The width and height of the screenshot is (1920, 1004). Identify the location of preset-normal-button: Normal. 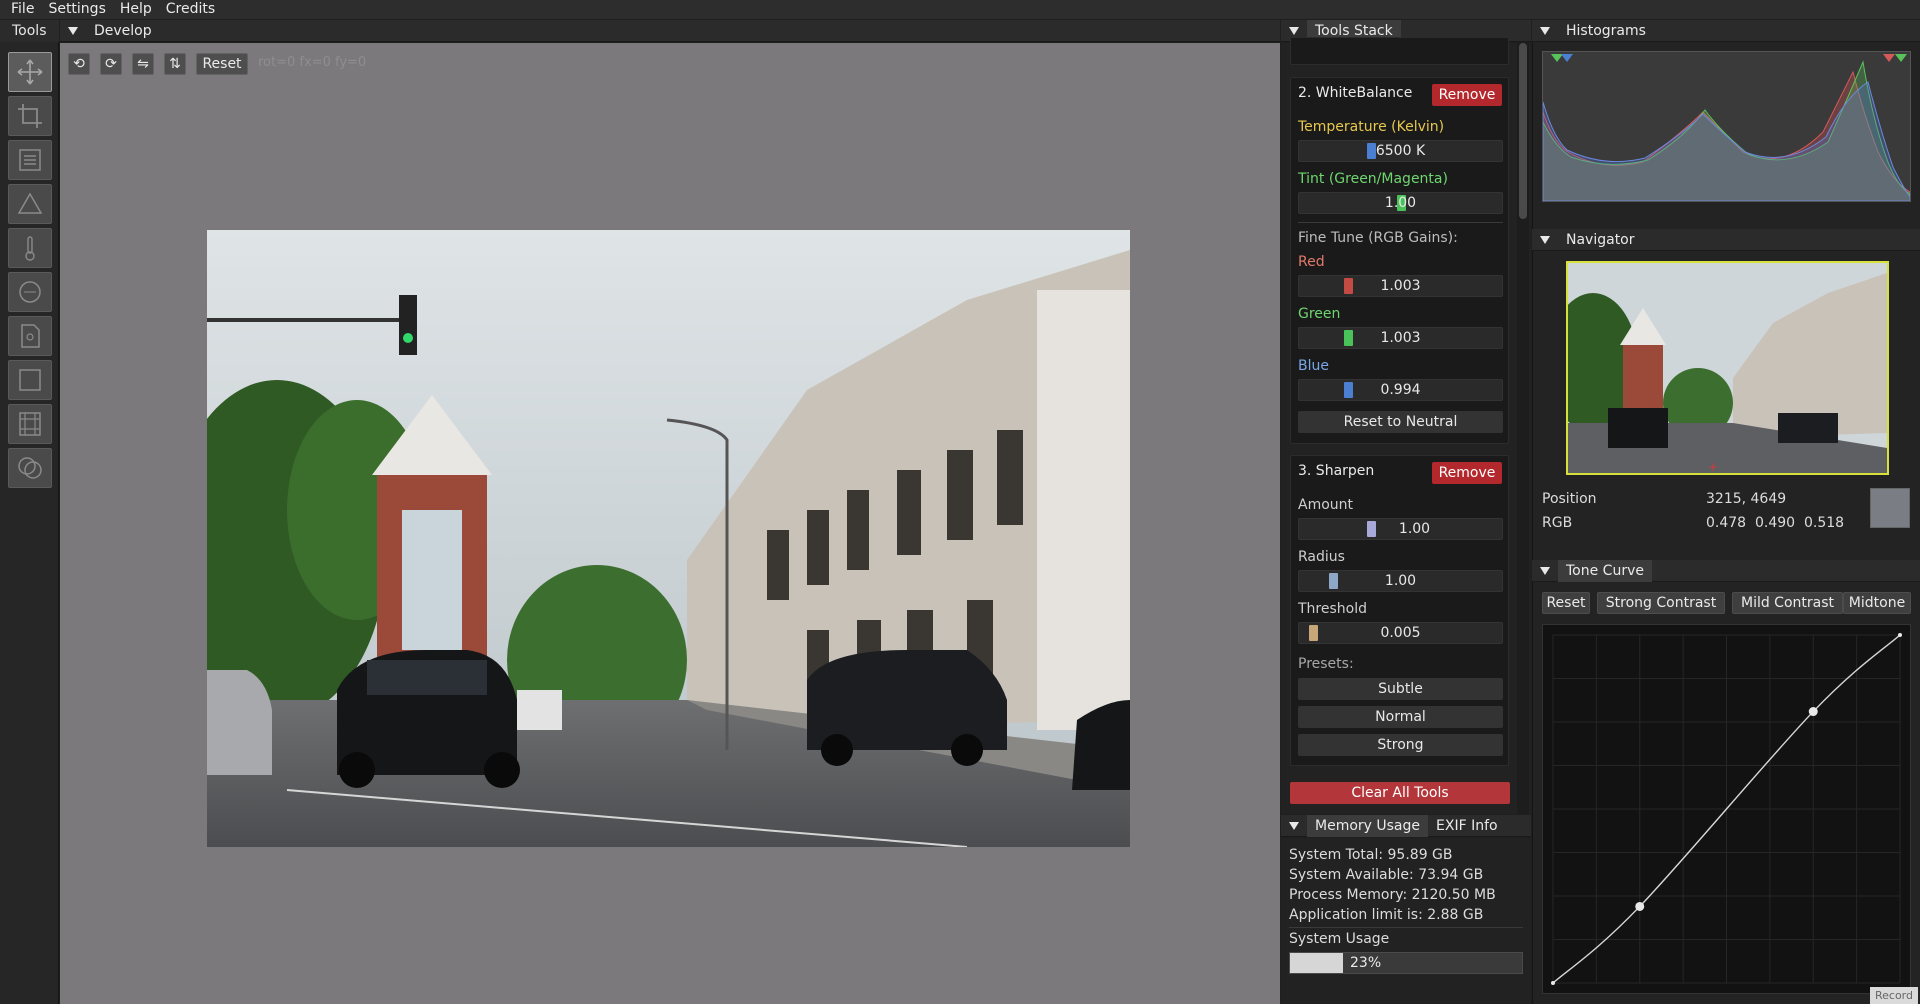
(1400, 717).